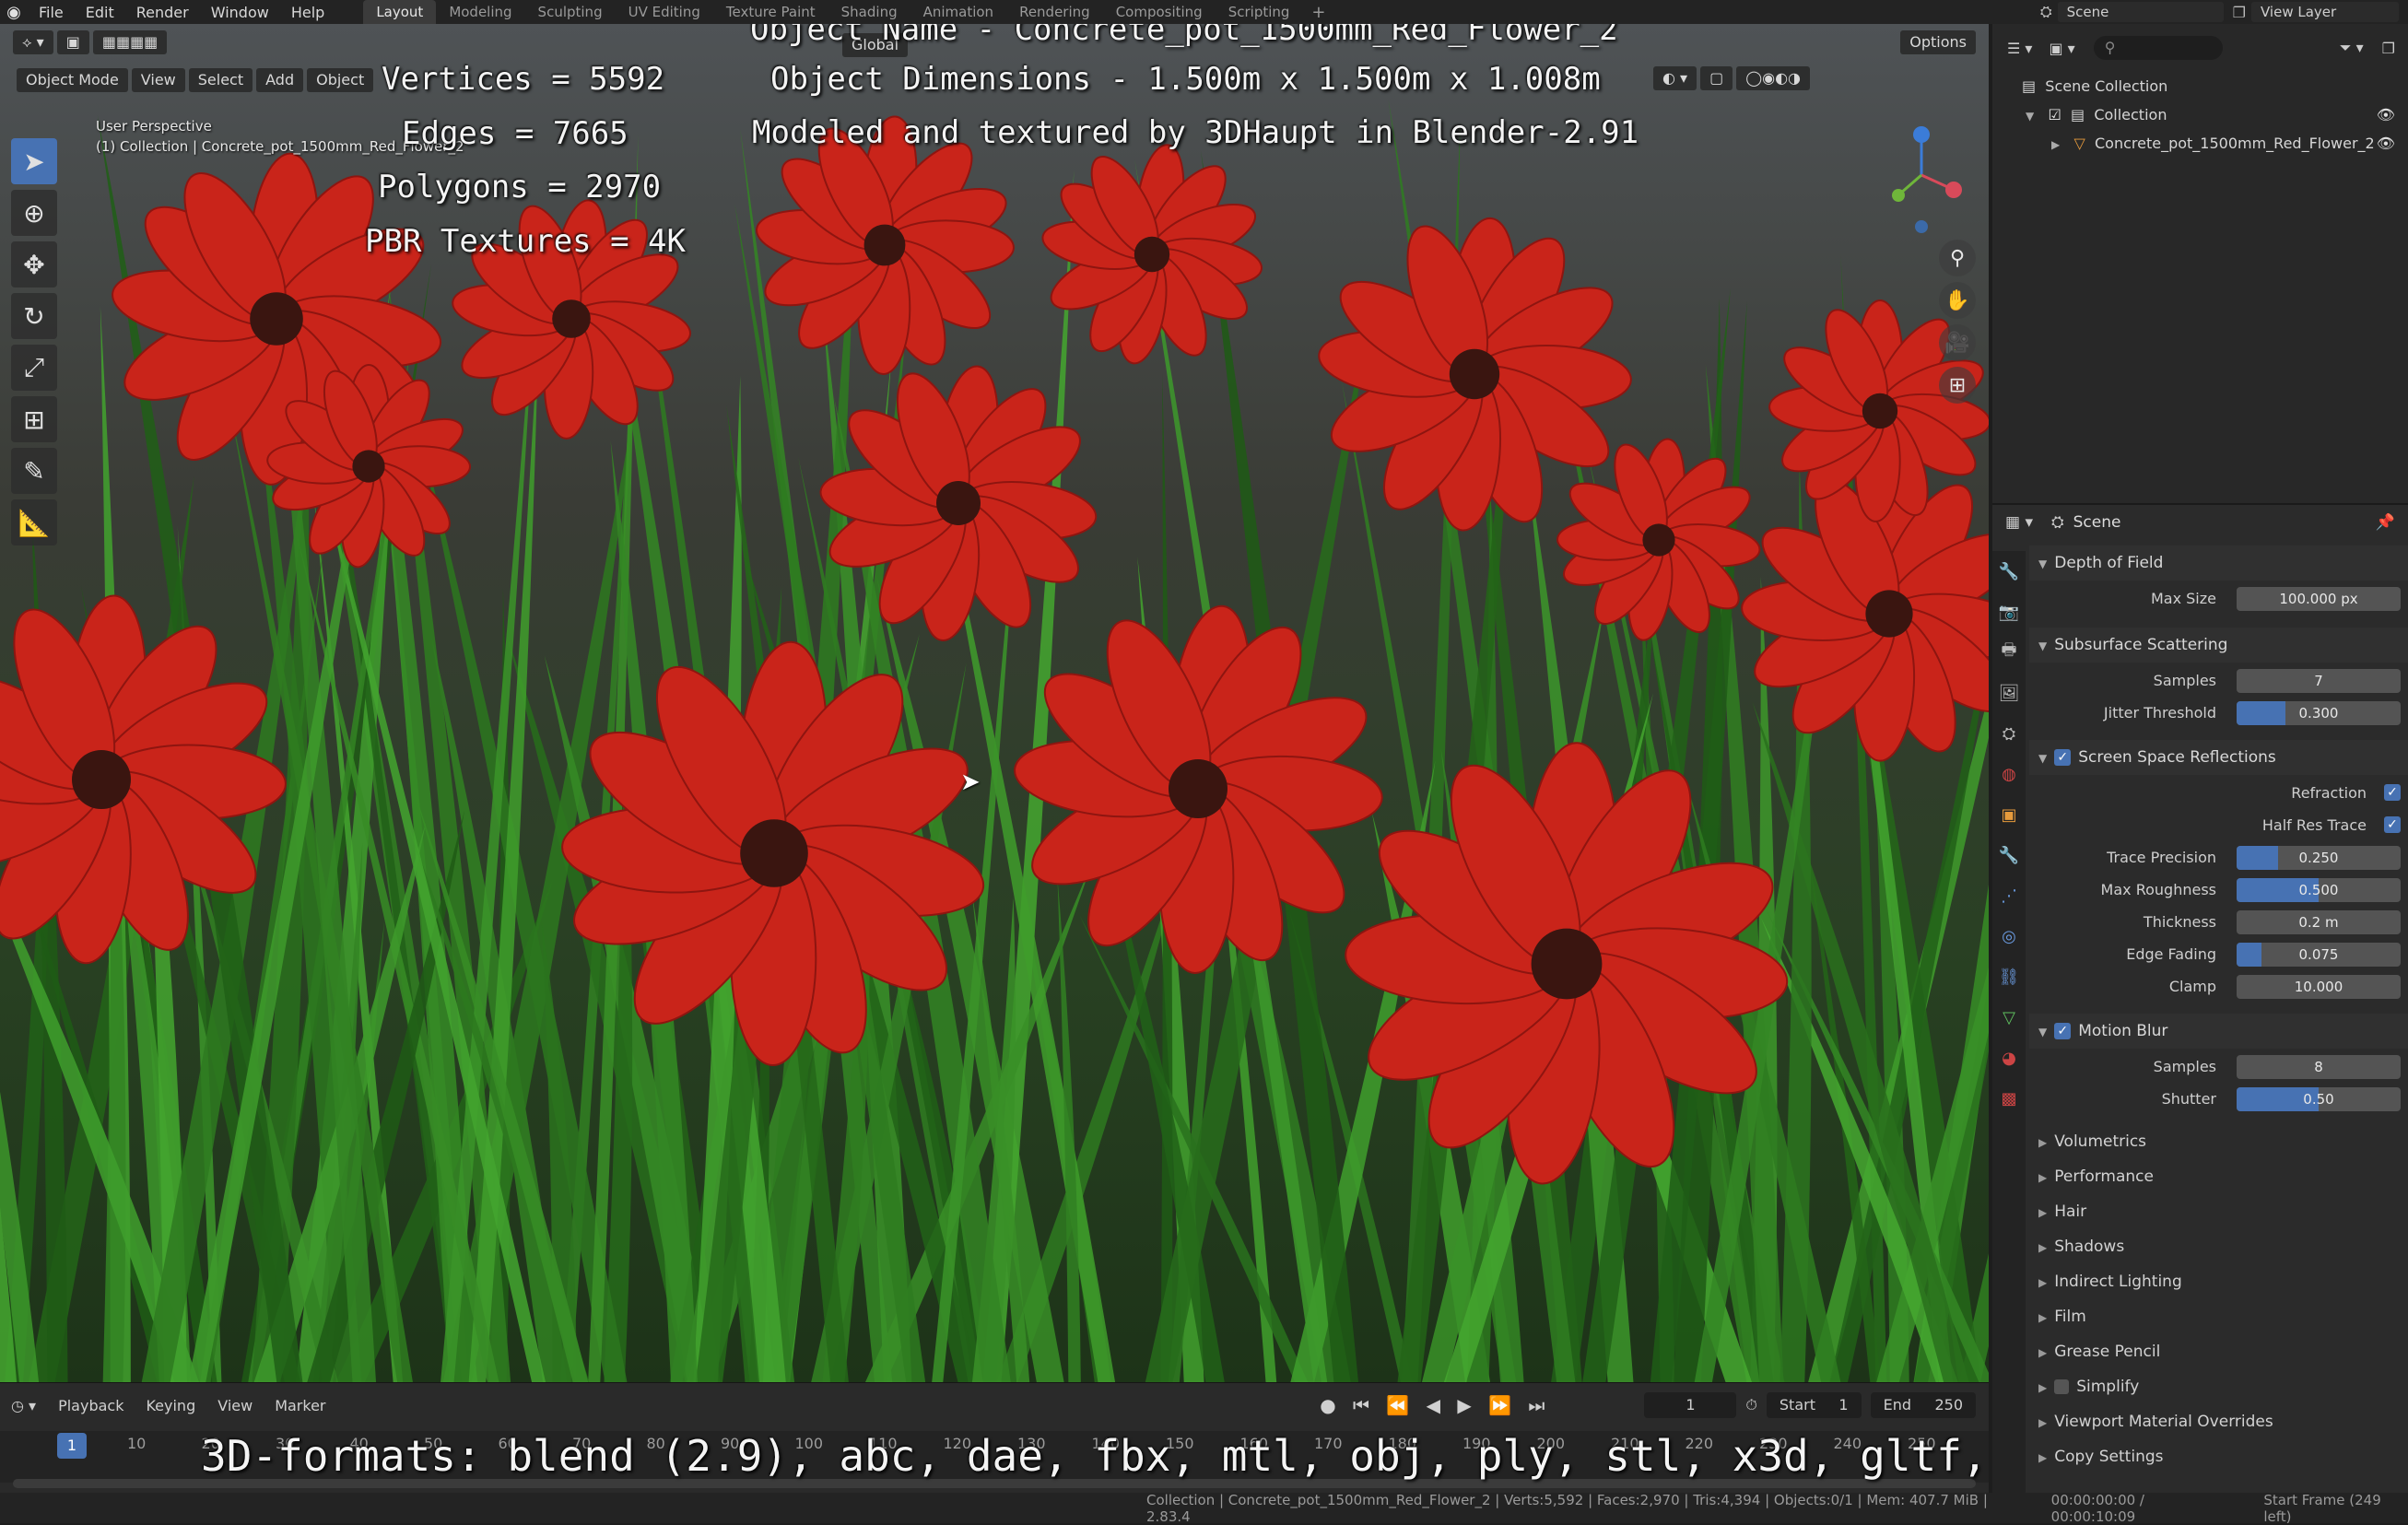 The height and width of the screenshot is (1525, 2408). What do you see at coordinates (170, 1405) in the screenshot?
I see `menu-keying: Keying` at bounding box center [170, 1405].